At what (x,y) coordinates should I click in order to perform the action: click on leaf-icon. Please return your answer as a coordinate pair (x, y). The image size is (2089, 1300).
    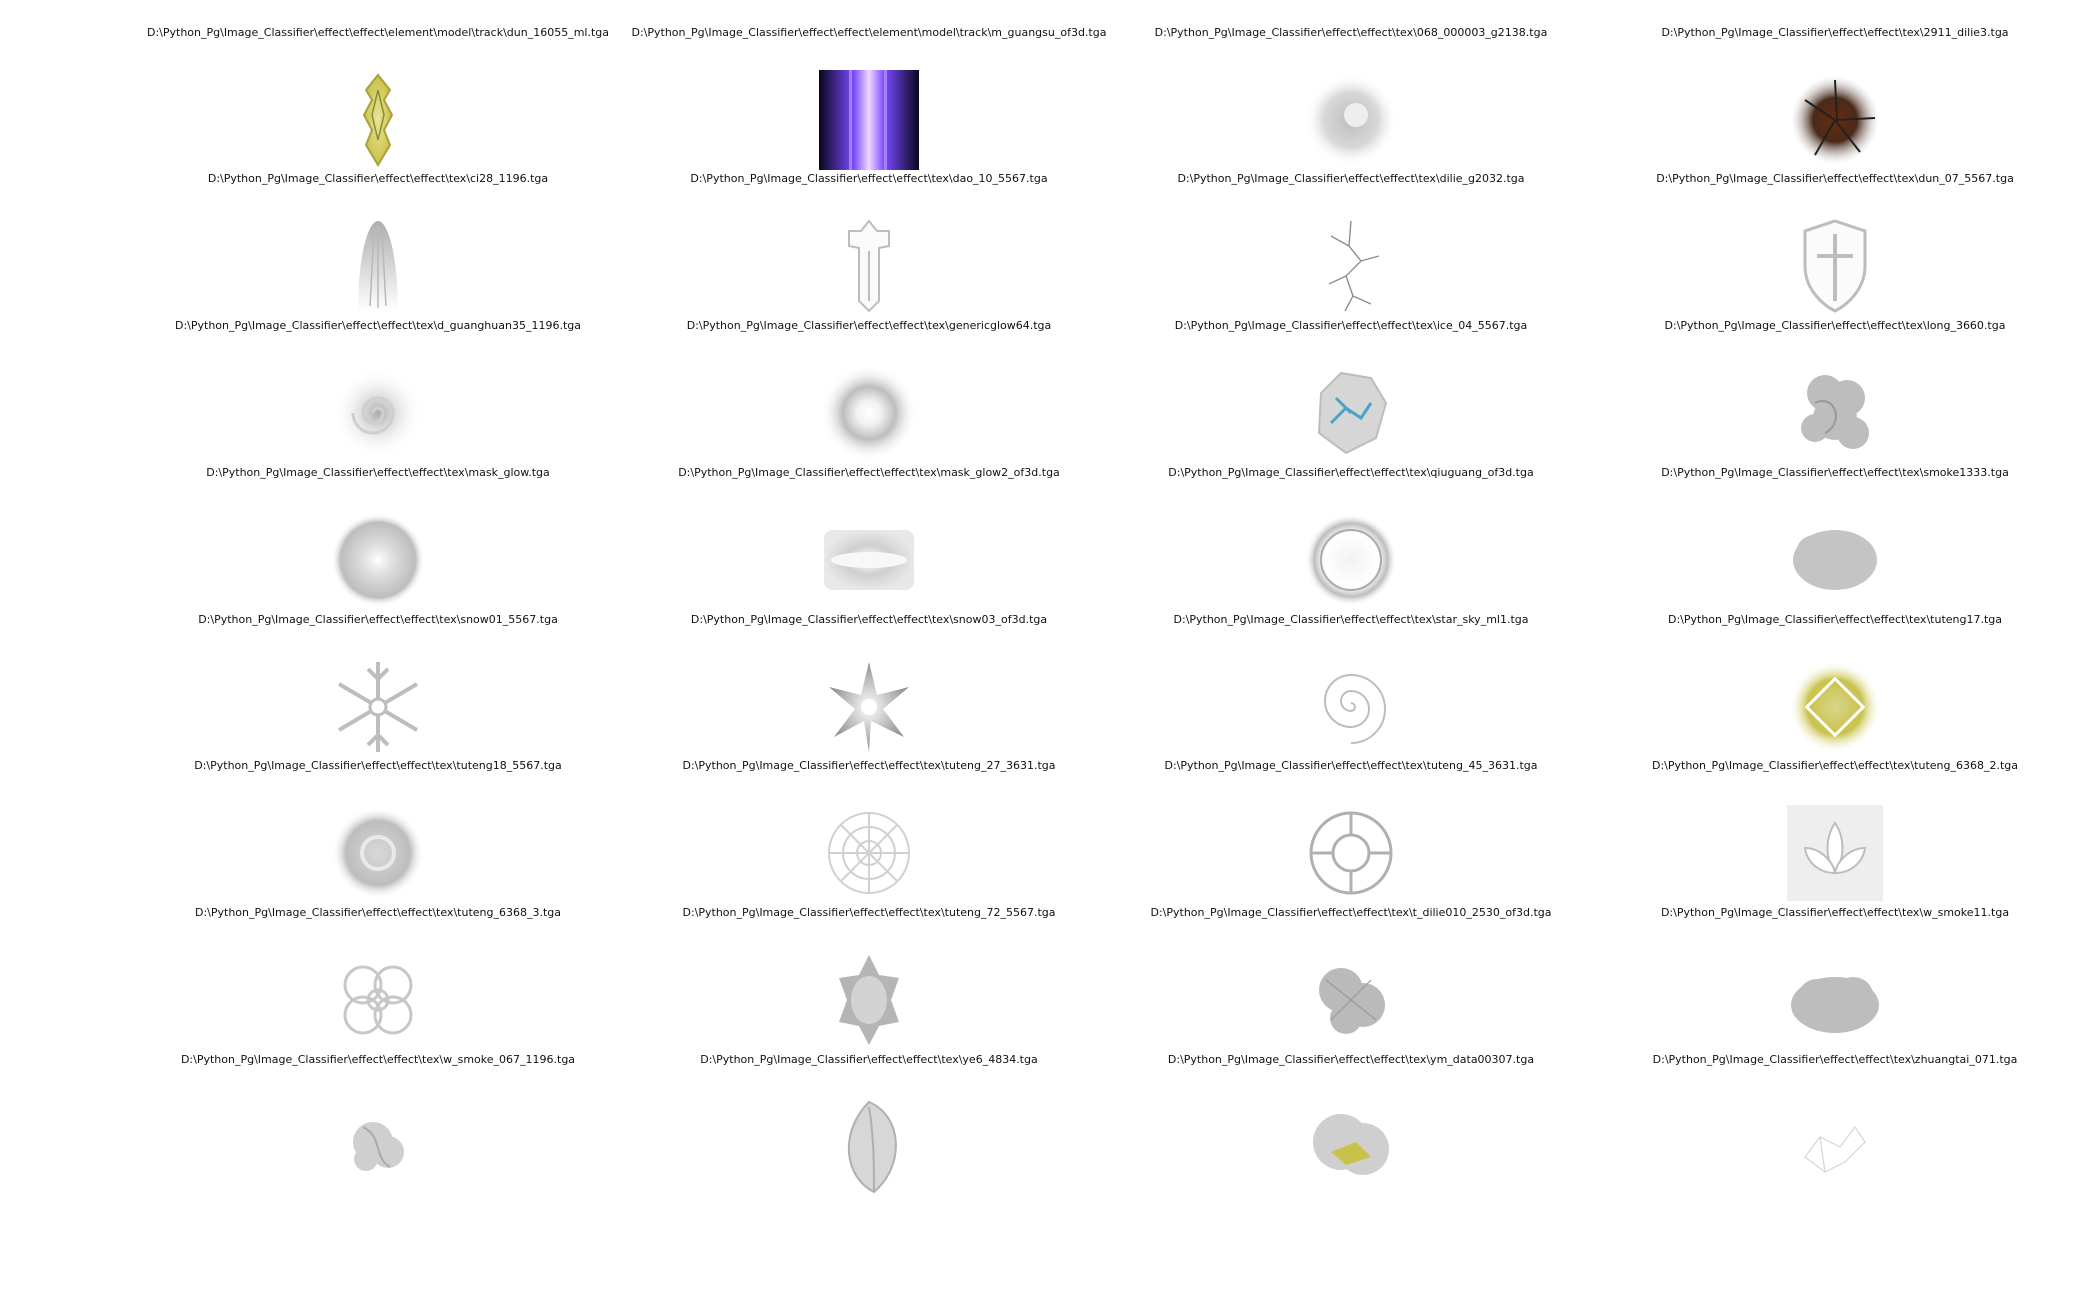
    Looking at the image, I should click on (869, 1147).